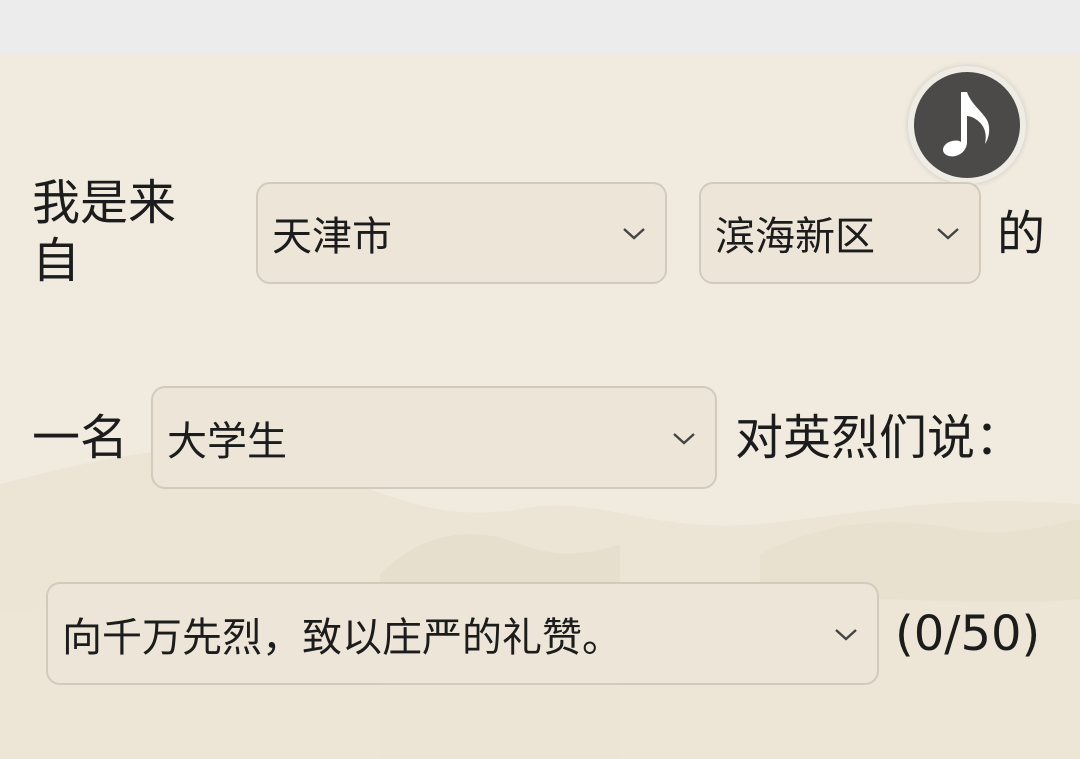 Image resolution: width=1080 pixels, height=759 pixels. What do you see at coordinates (1021, 234) in the screenshot?
I see `de-label: 的` at bounding box center [1021, 234].